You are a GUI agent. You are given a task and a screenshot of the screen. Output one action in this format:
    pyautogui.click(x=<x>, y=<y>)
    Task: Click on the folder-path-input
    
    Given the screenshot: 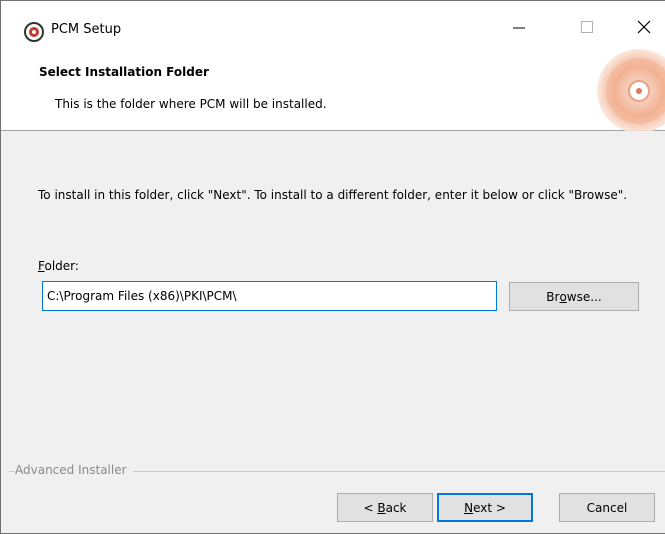 What is the action you would take?
    pyautogui.click(x=269, y=296)
    